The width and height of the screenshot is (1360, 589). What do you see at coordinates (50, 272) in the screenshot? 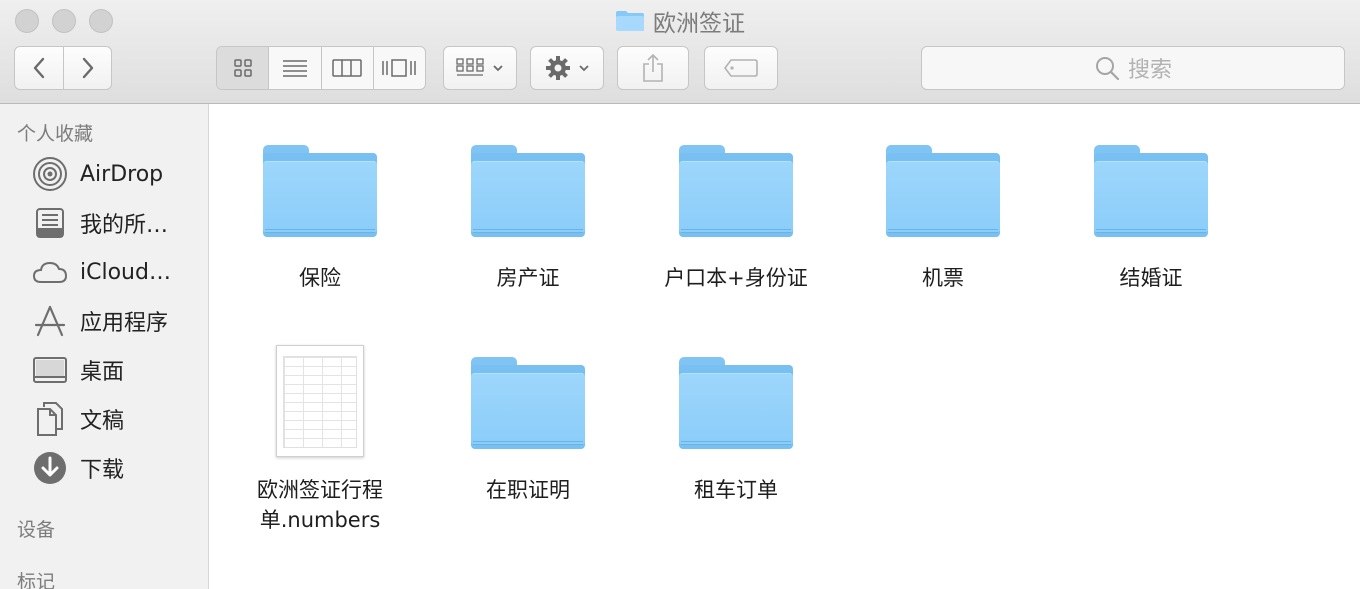
I see `cloud-icon` at bounding box center [50, 272].